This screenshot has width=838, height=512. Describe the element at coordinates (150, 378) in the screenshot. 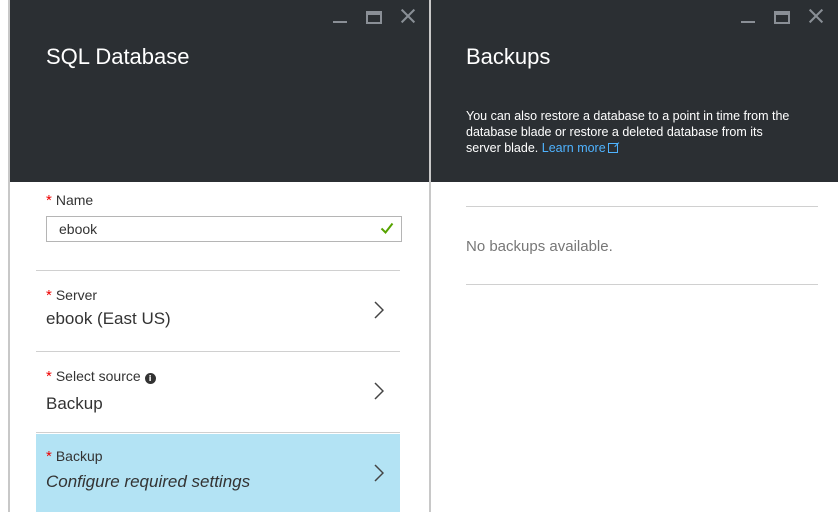

I see `info-icon: i` at that location.